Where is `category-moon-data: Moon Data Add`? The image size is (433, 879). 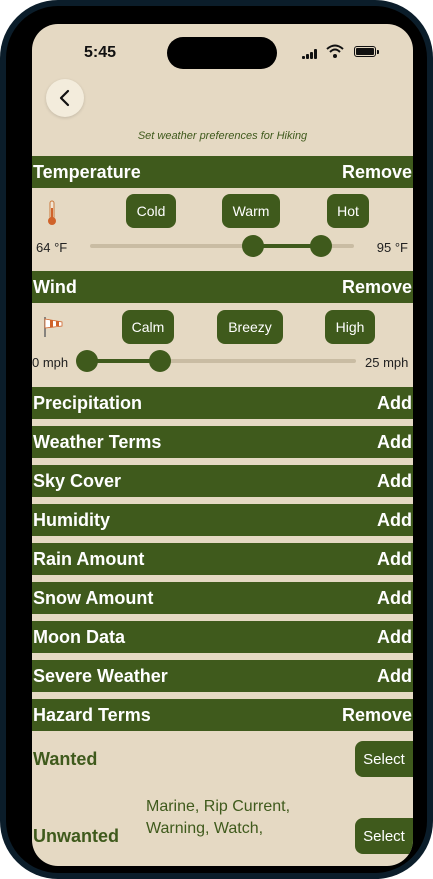 category-moon-data: Moon Data Add is located at coordinates (222, 637).